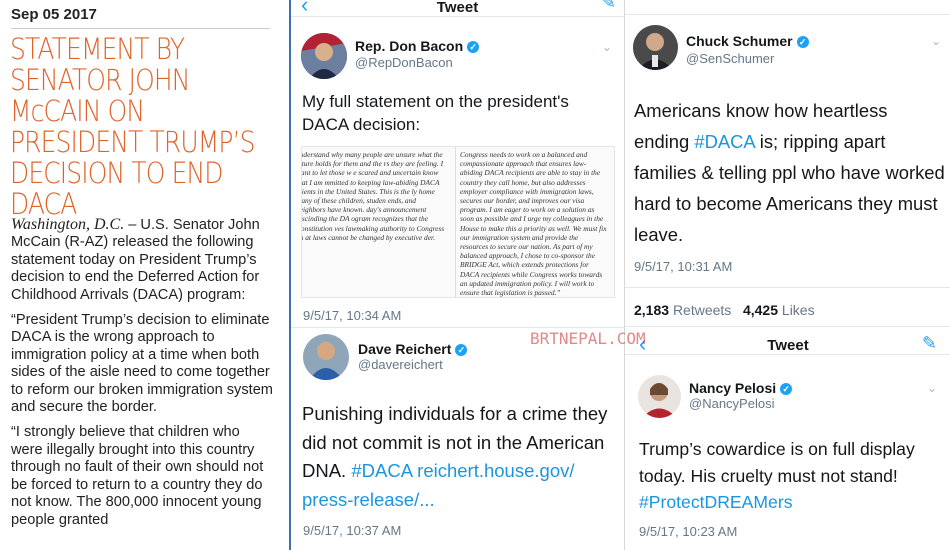 The image size is (950, 550). I want to click on nancy-pelosi-avatar-image, so click(659, 396).